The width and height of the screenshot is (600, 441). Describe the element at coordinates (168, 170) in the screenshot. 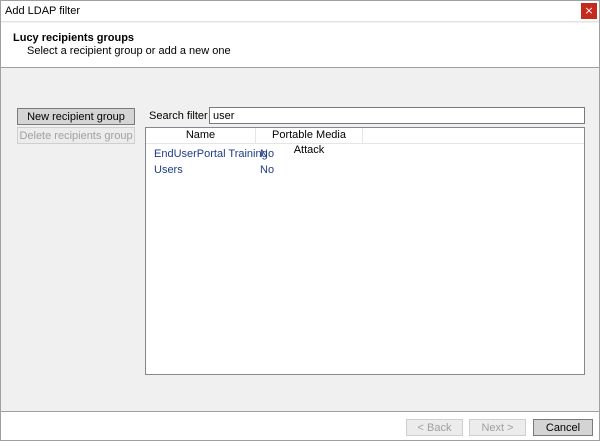

I see `cell-name: Users` at that location.